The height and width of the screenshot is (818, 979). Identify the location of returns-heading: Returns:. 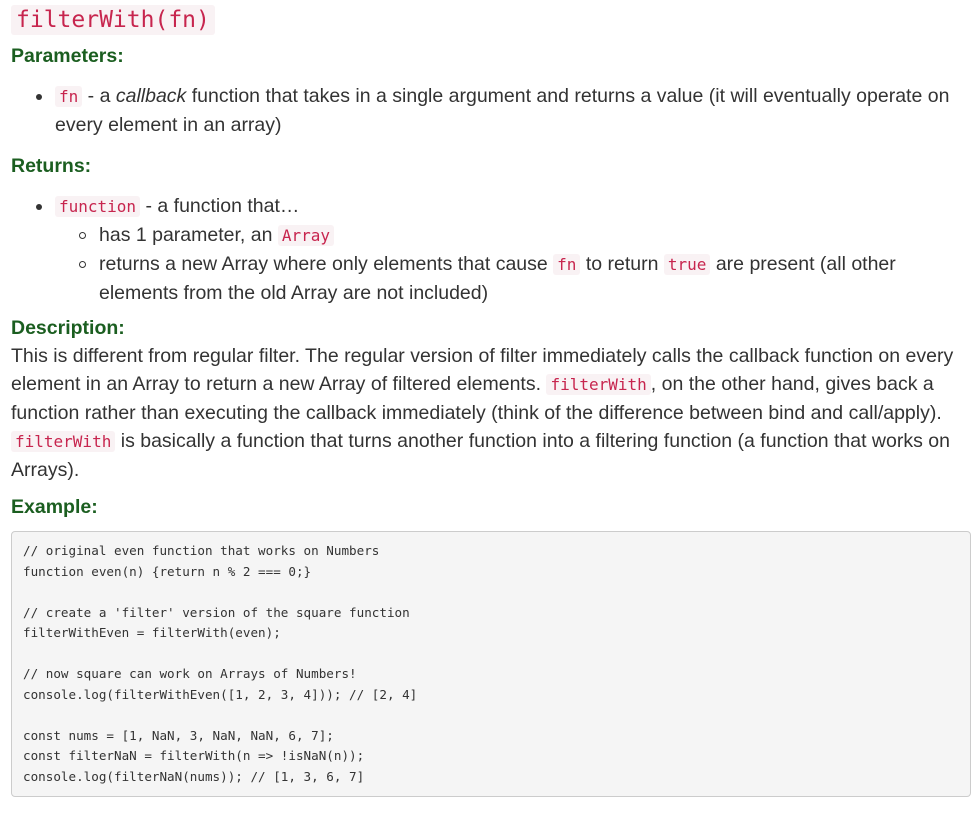
(51, 166).